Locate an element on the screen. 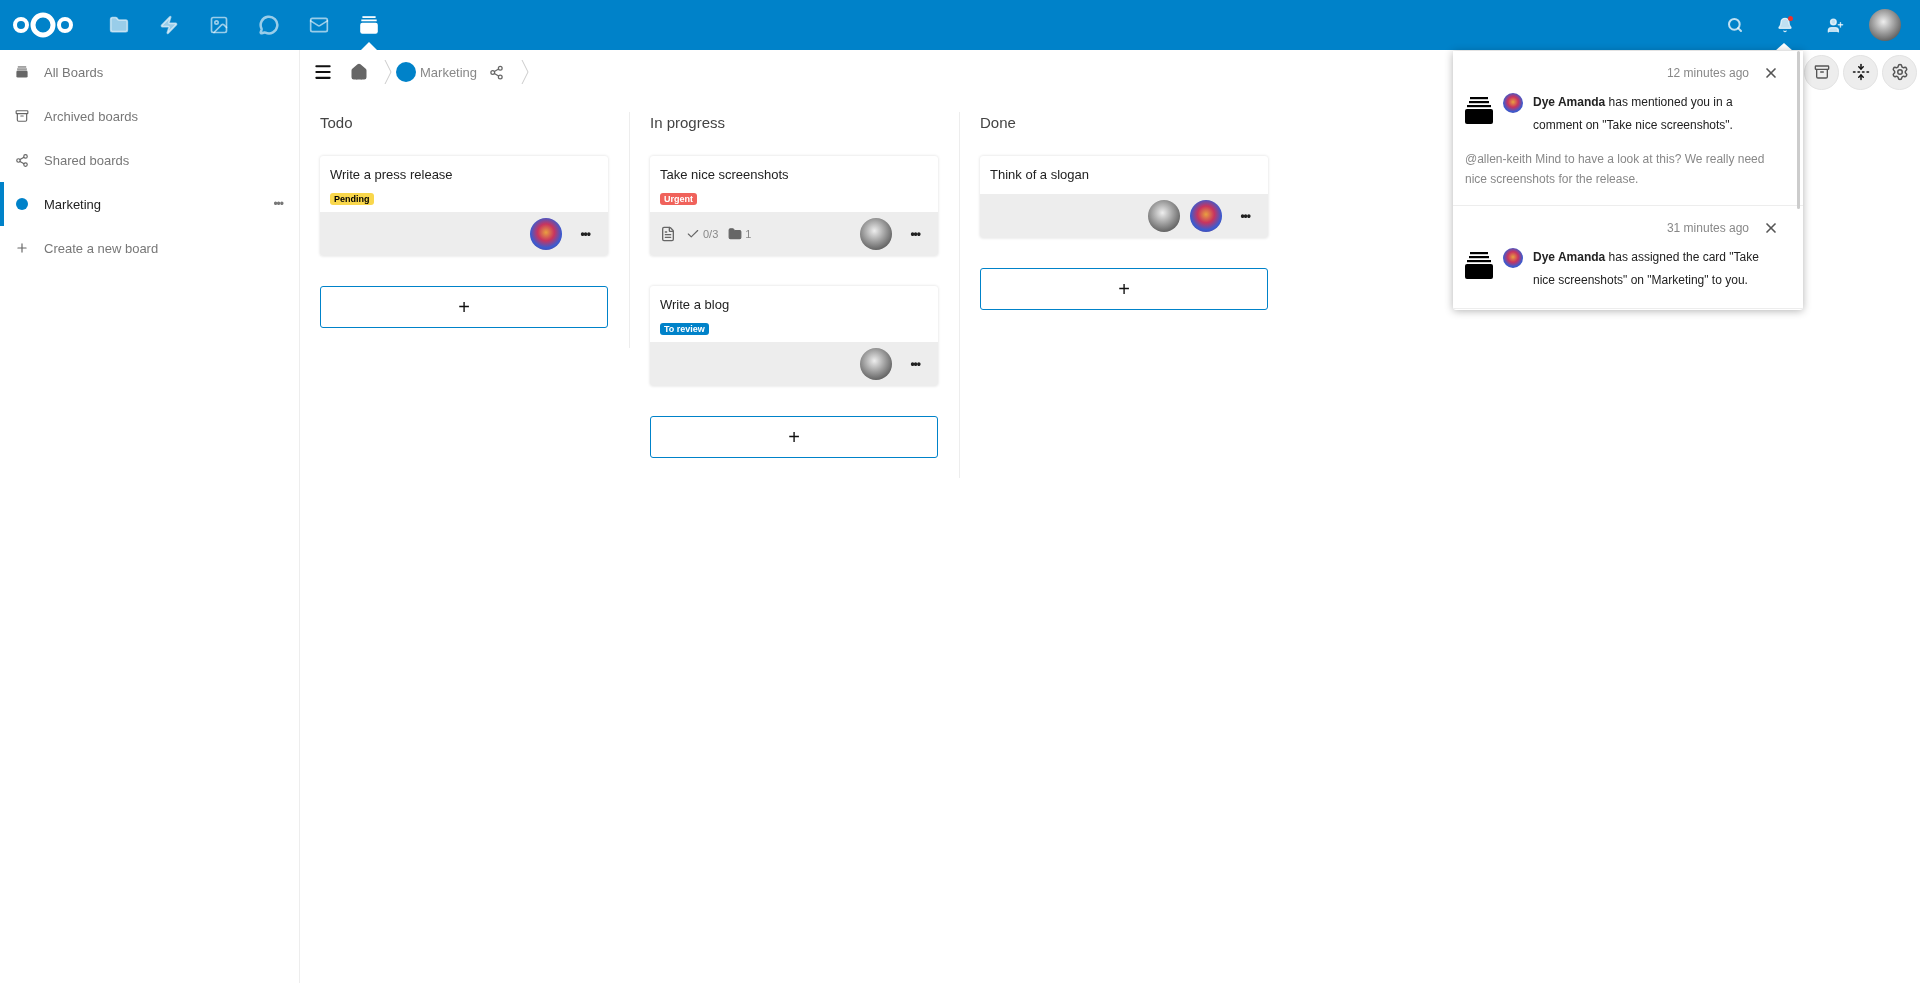  settings-button is located at coordinates (1899, 72).